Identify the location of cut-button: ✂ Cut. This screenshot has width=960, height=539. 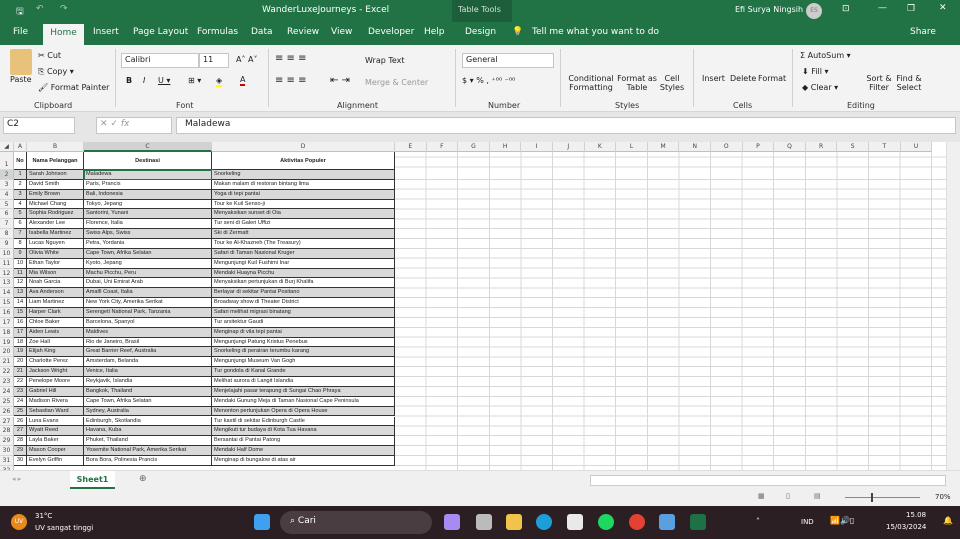
(49, 55).